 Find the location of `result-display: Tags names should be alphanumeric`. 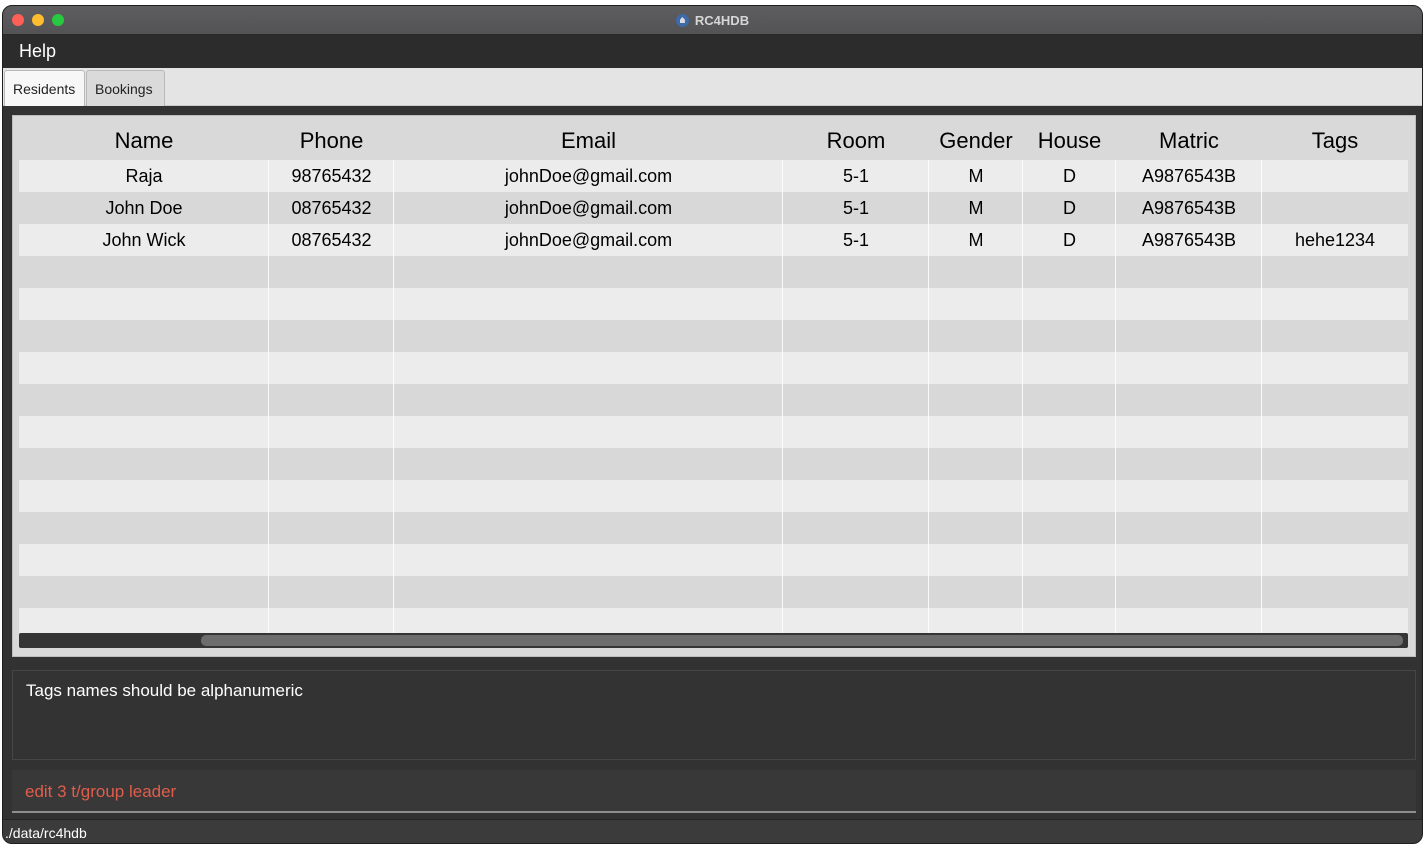

result-display: Tags names should be alphanumeric is located at coordinates (714, 715).